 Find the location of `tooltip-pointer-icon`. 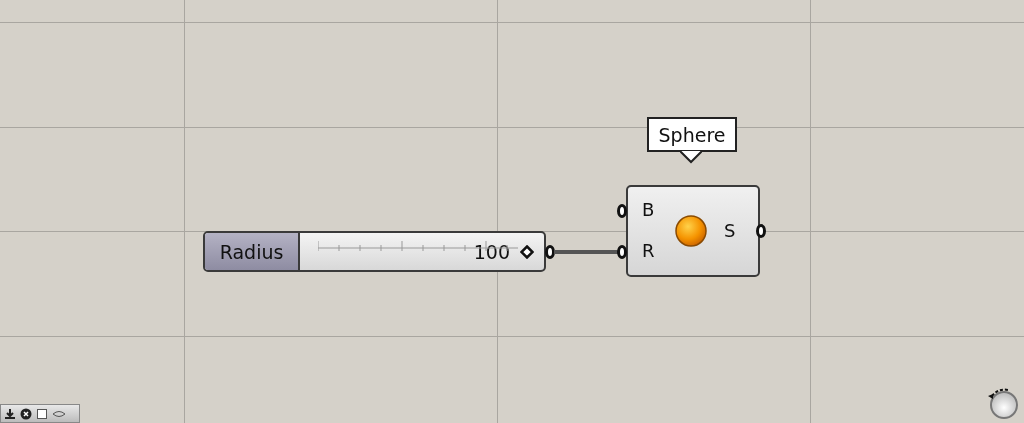

tooltip-pointer-icon is located at coordinates (691, 157).